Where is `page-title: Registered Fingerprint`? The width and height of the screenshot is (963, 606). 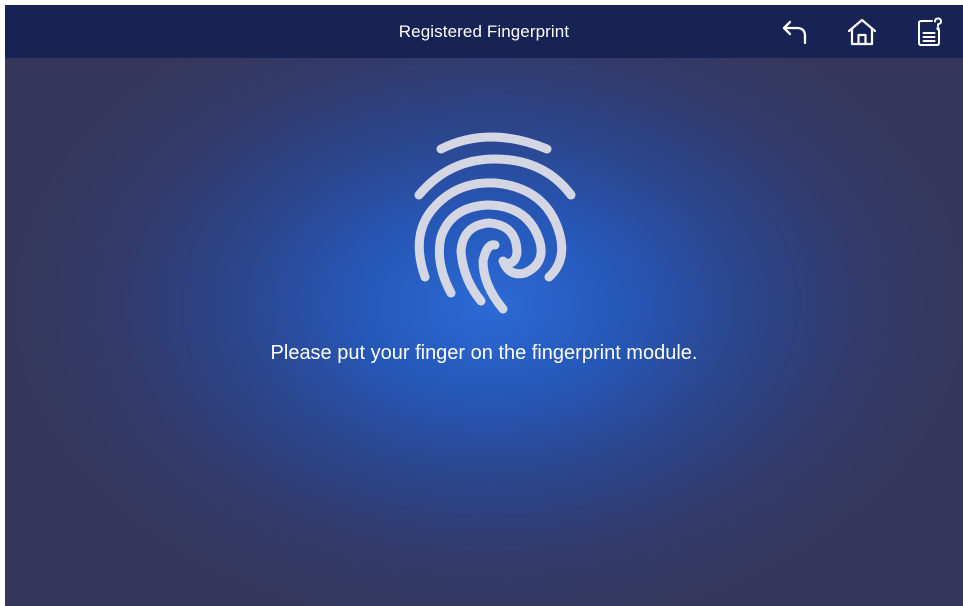
page-title: Registered Fingerprint is located at coordinates (484, 31).